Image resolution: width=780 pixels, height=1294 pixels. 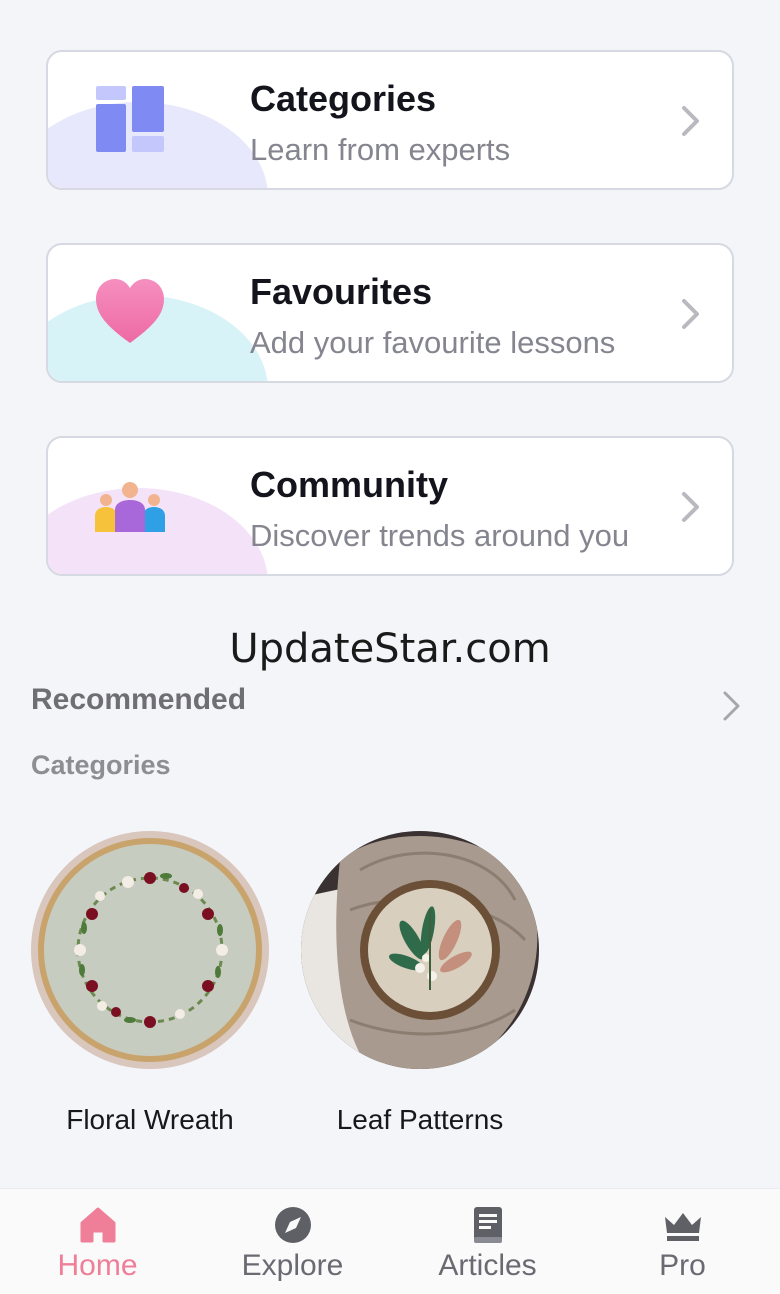 I want to click on category-thumbnail-leaf-patterns, so click(x=420, y=950).